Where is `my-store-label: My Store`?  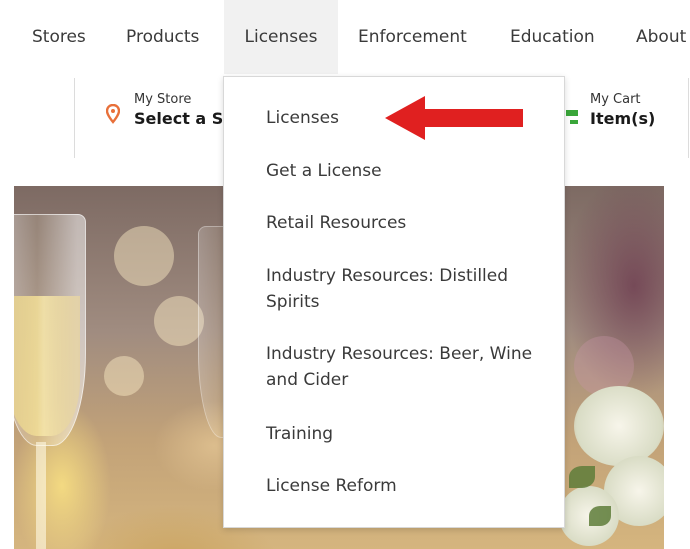
my-store-label: My Store is located at coordinates (163, 99).